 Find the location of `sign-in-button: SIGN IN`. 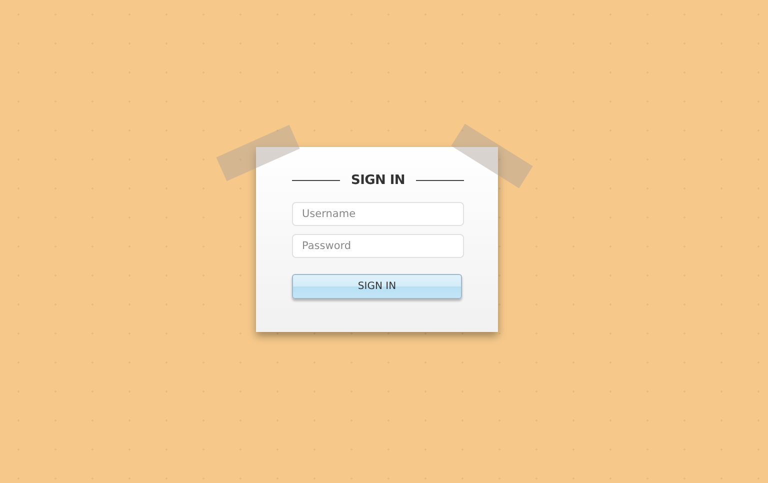

sign-in-button: SIGN IN is located at coordinates (377, 286).